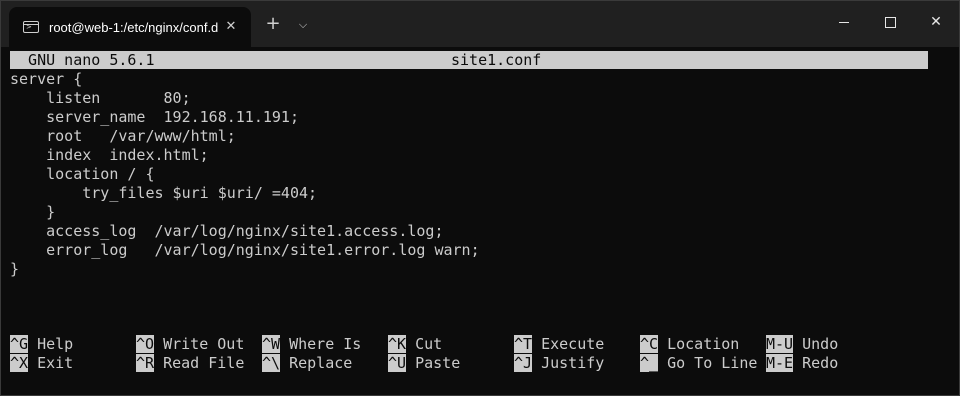  Describe the element at coordinates (438, 363) in the screenshot. I see `shortcut-label: Paste` at that location.